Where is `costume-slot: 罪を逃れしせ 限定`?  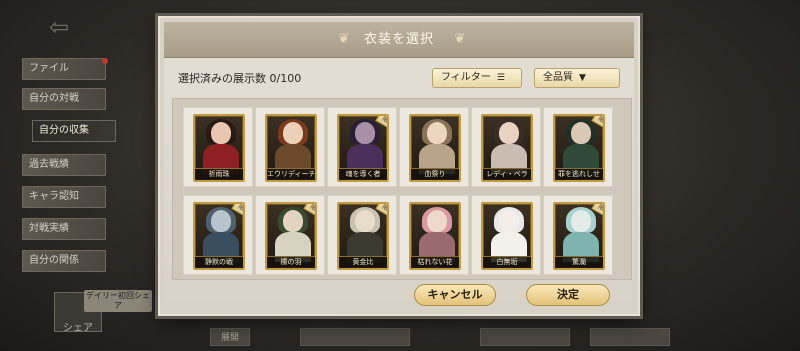
costume-slot: 罪を逃れしせ 限定 is located at coordinates (578, 147).